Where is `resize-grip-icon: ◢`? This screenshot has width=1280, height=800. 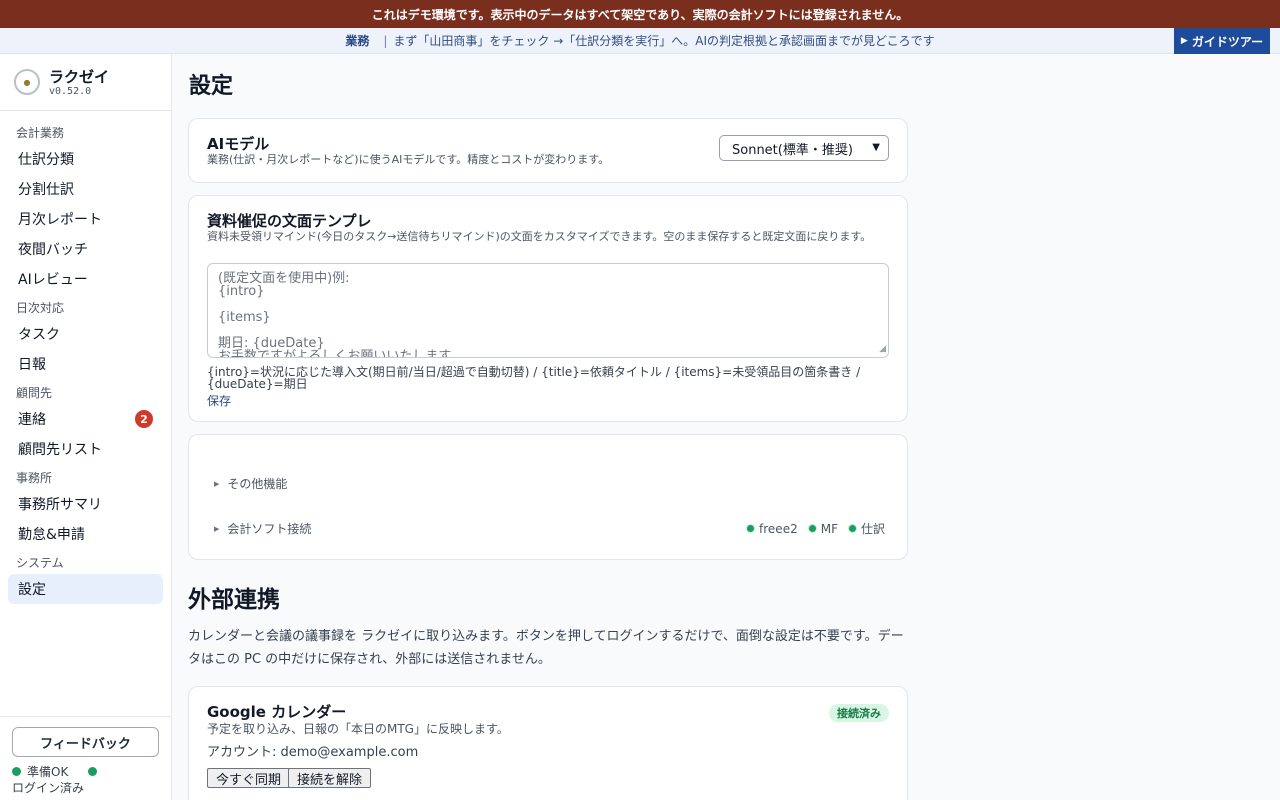 resize-grip-icon: ◢ is located at coordinates (882, 349).